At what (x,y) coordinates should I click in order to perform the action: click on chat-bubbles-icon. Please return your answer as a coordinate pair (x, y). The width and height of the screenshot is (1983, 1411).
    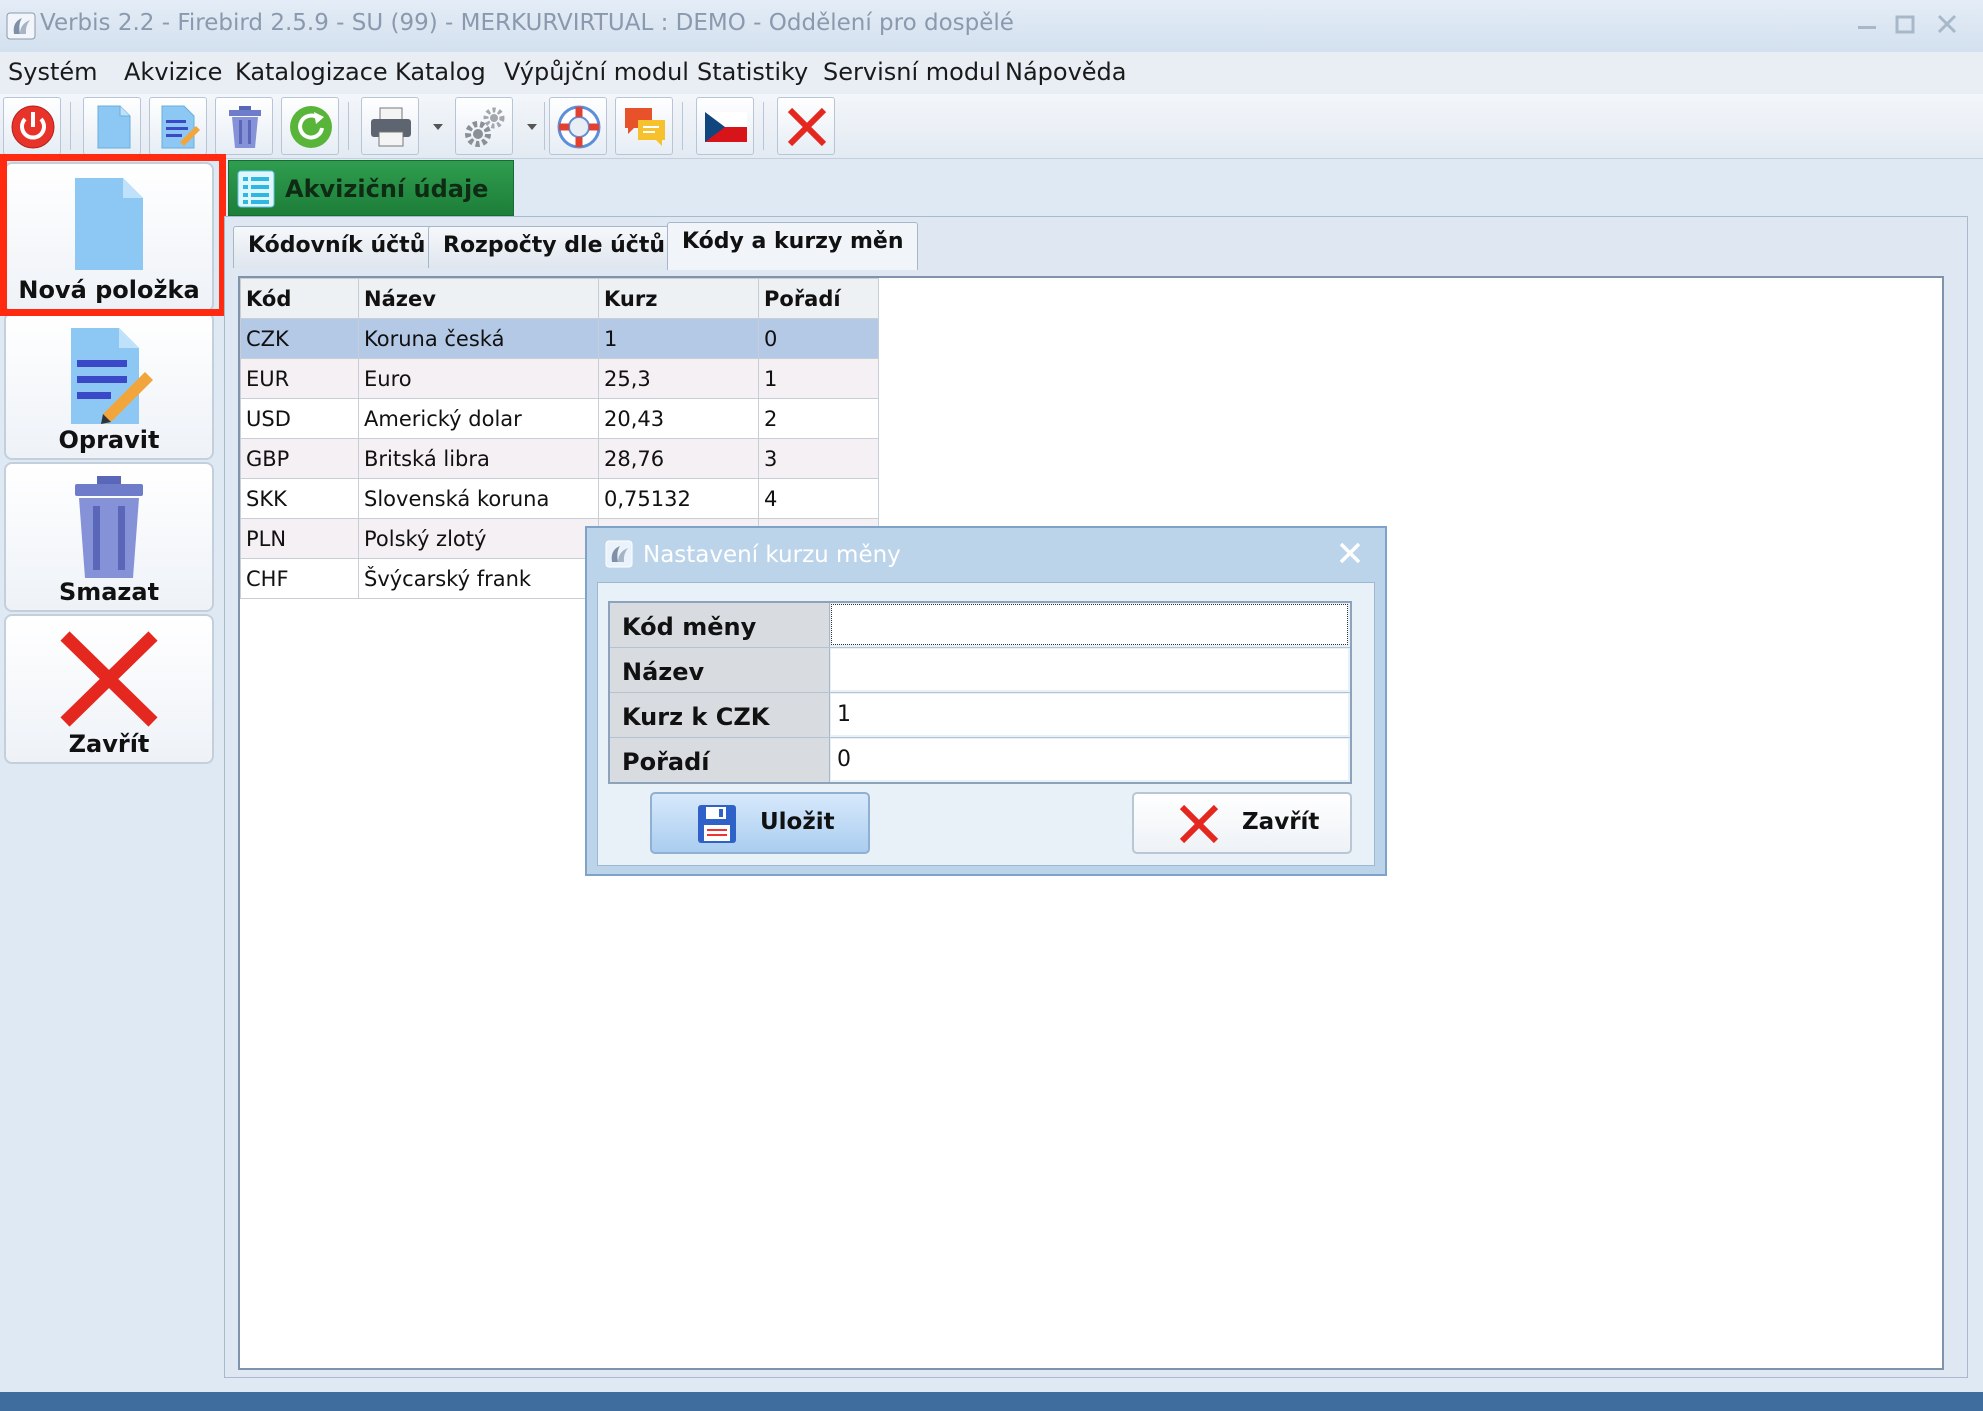
    Looking at the image, I should click on (645, 127).